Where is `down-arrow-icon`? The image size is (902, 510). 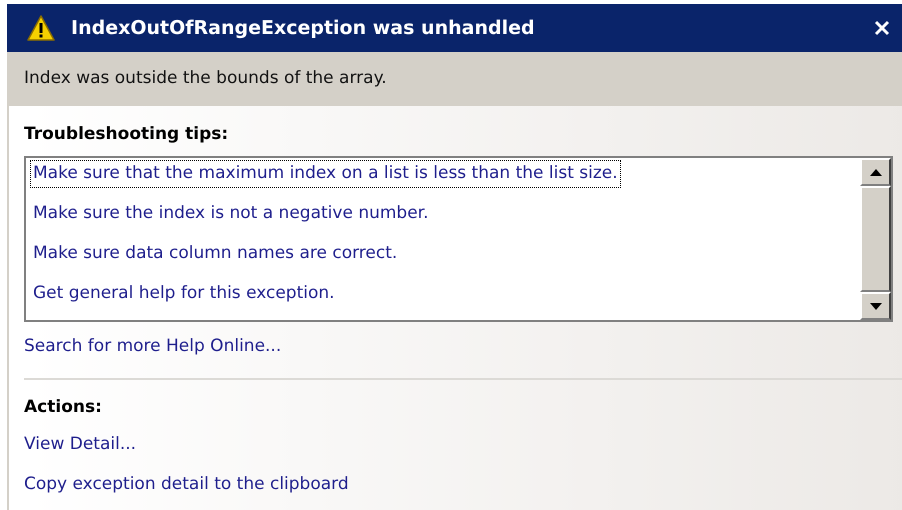 down-arrow-icon is located at coordinates (876, 306).